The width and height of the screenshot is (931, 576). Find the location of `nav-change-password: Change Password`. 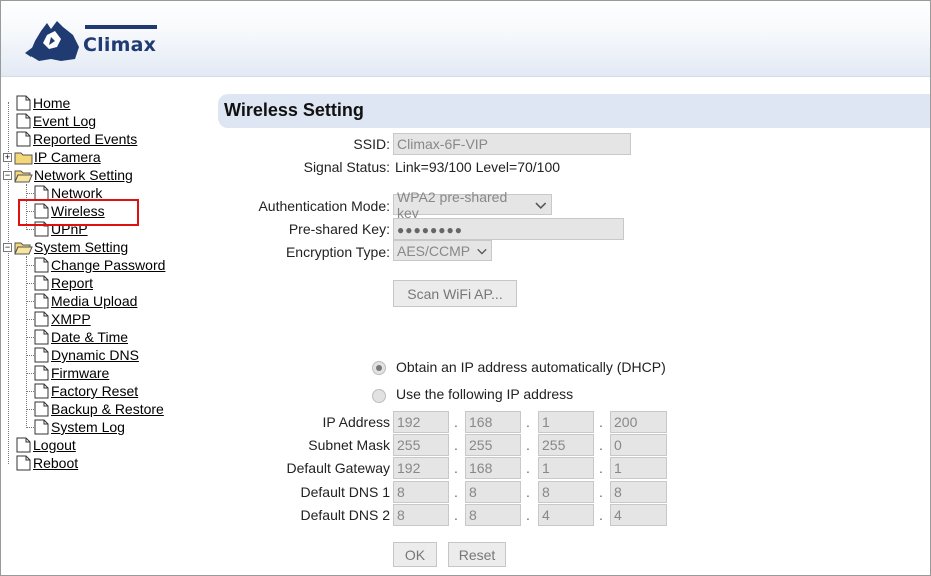

nav-change-password: Change Password is located at coordinates (99, 265).